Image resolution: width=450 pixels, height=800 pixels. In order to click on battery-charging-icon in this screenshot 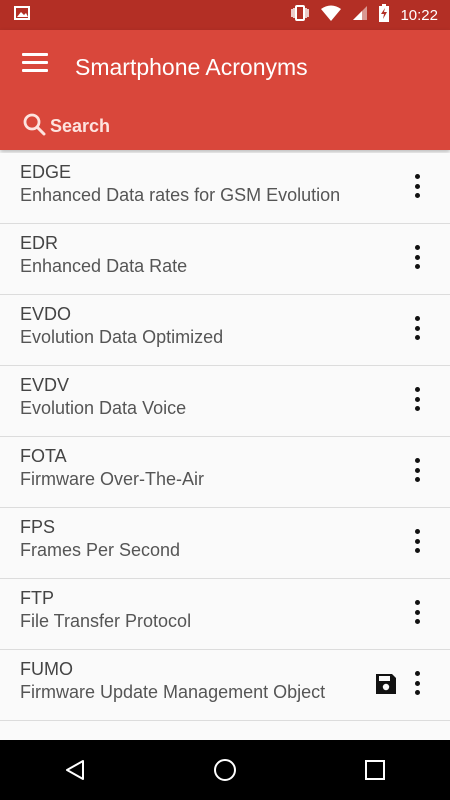, I will do `click(384, 15)`.